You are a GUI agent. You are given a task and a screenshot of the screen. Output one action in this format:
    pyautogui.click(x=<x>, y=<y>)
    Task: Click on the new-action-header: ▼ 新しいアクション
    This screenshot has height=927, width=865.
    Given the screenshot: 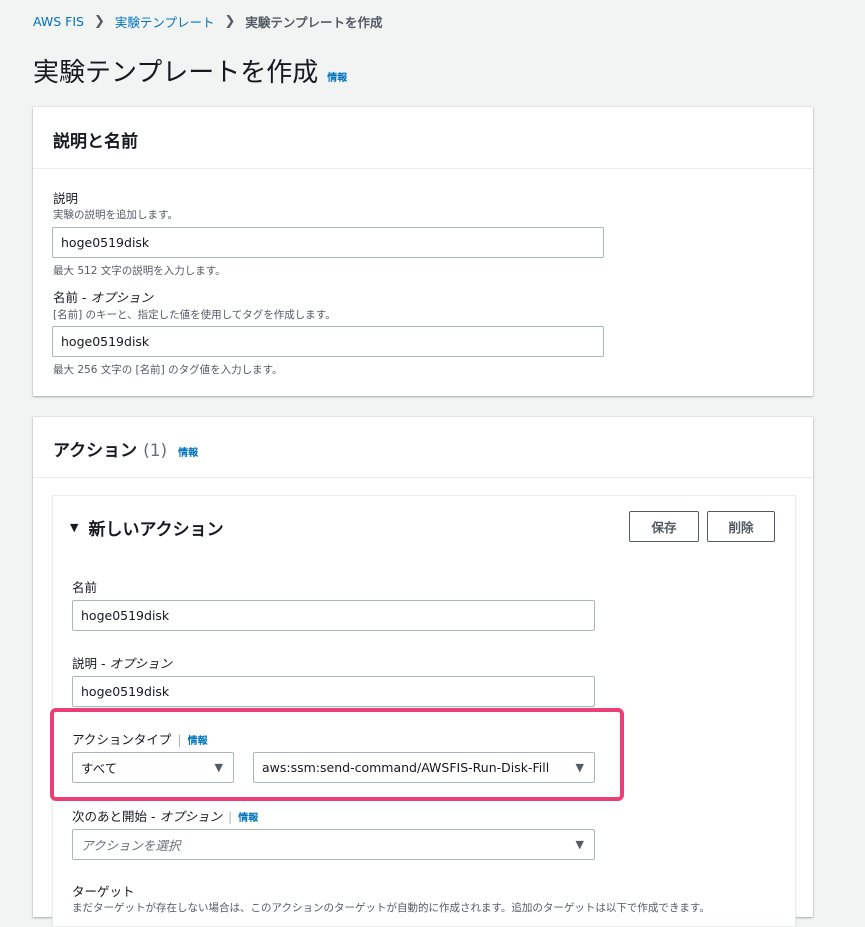 What is the action you would take?
    pyautogui.click(x=147, y=527)
    